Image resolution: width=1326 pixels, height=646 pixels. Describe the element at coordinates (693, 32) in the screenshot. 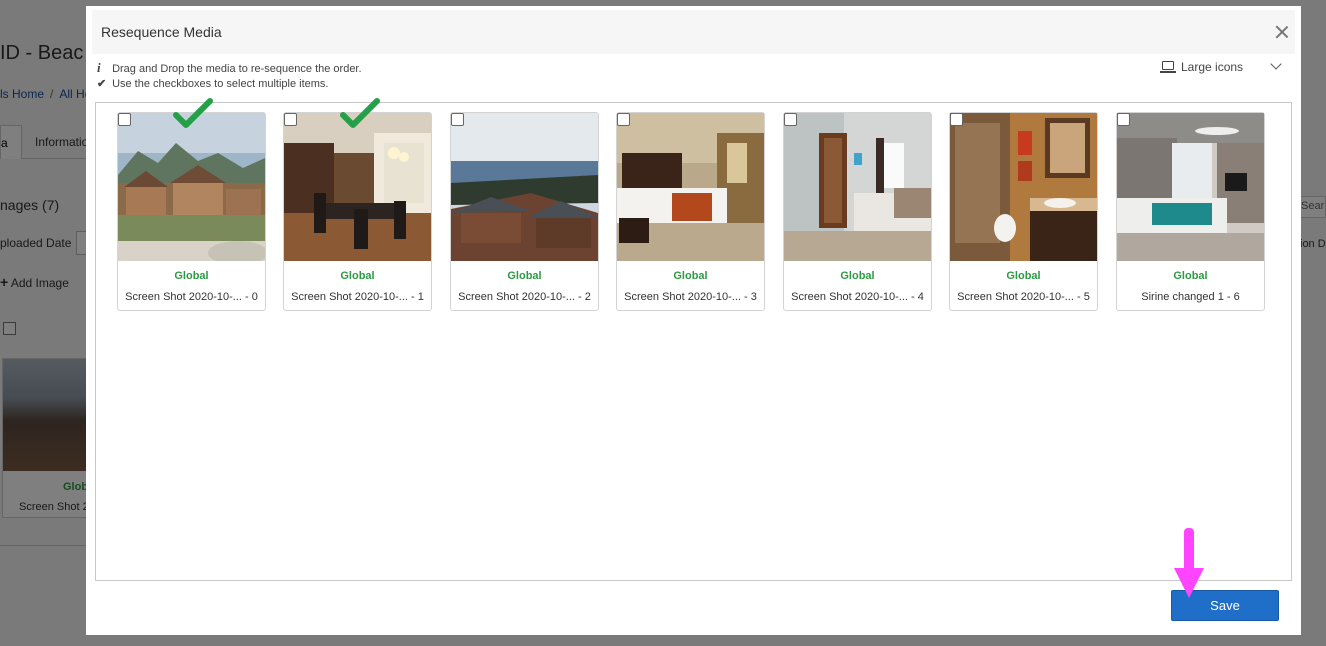

I see `modal-header: Resequence Media` at that location.